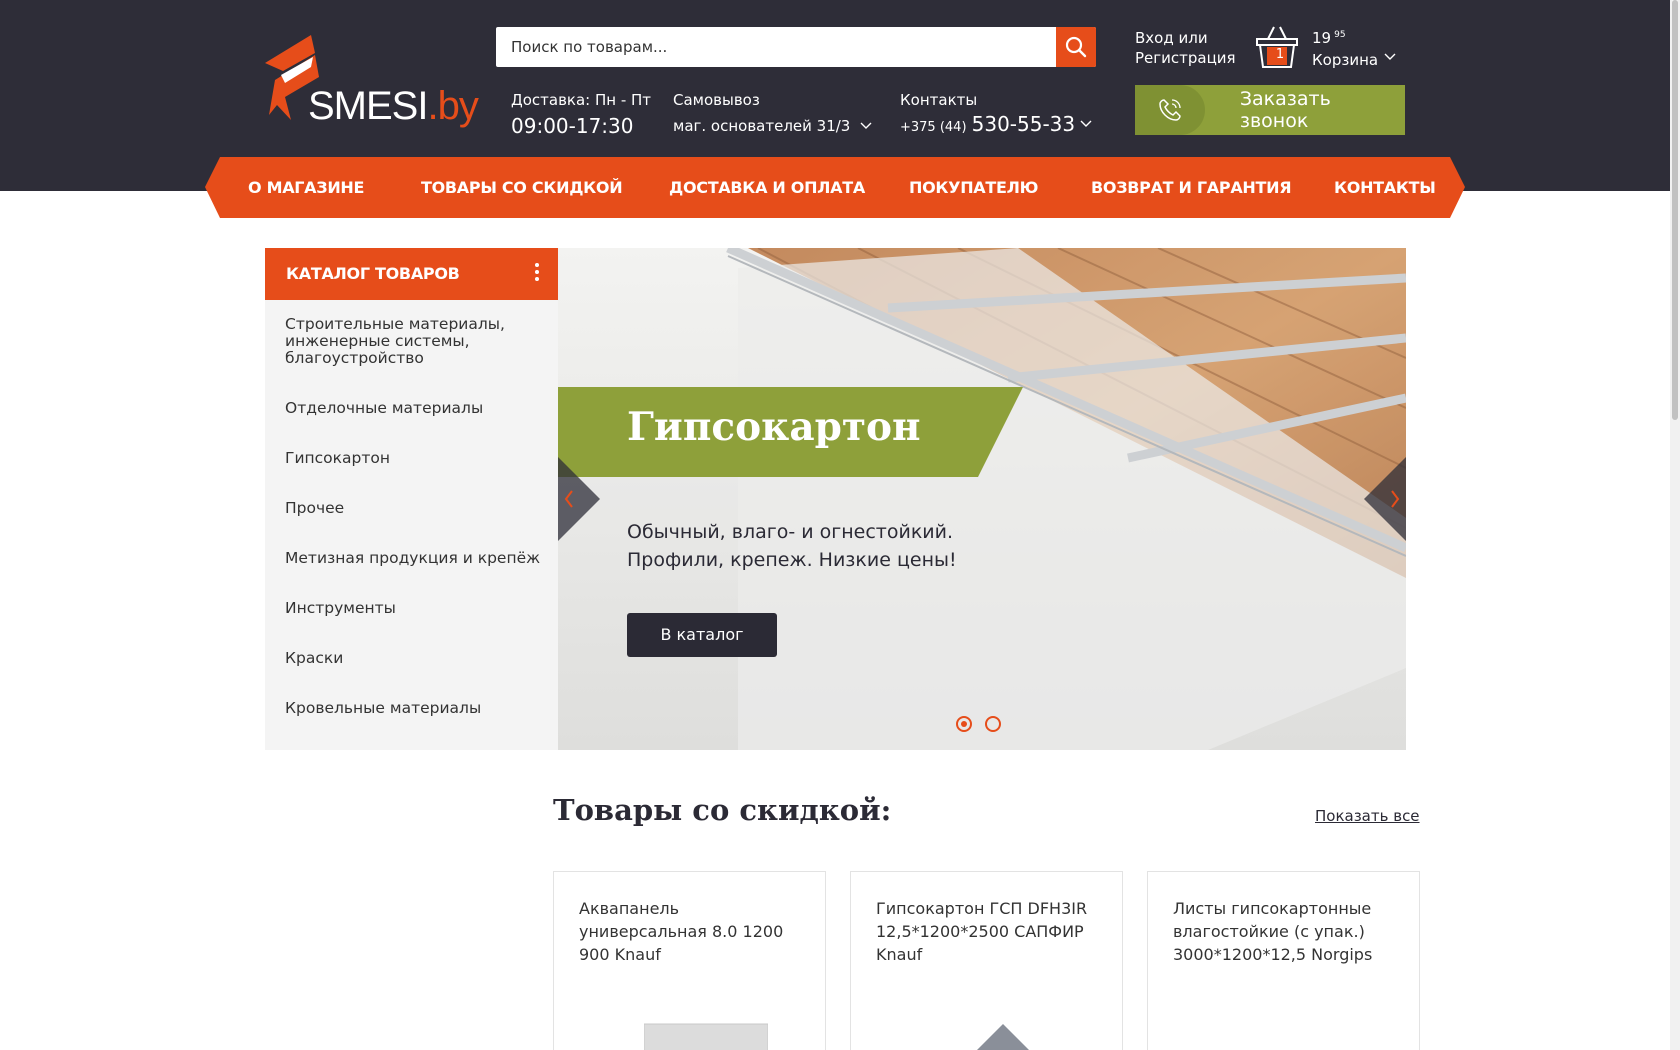  What do you see at coordinates (939, 100) in the screenshot?
I see `contacts-label: Контакты` at bounding box center [939, 100].